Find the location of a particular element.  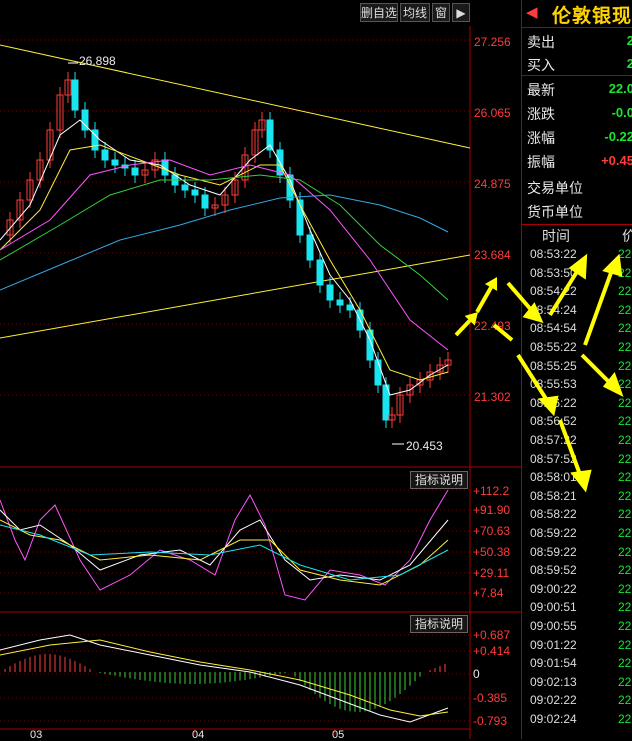

divider is located at coordinates (577, 27).